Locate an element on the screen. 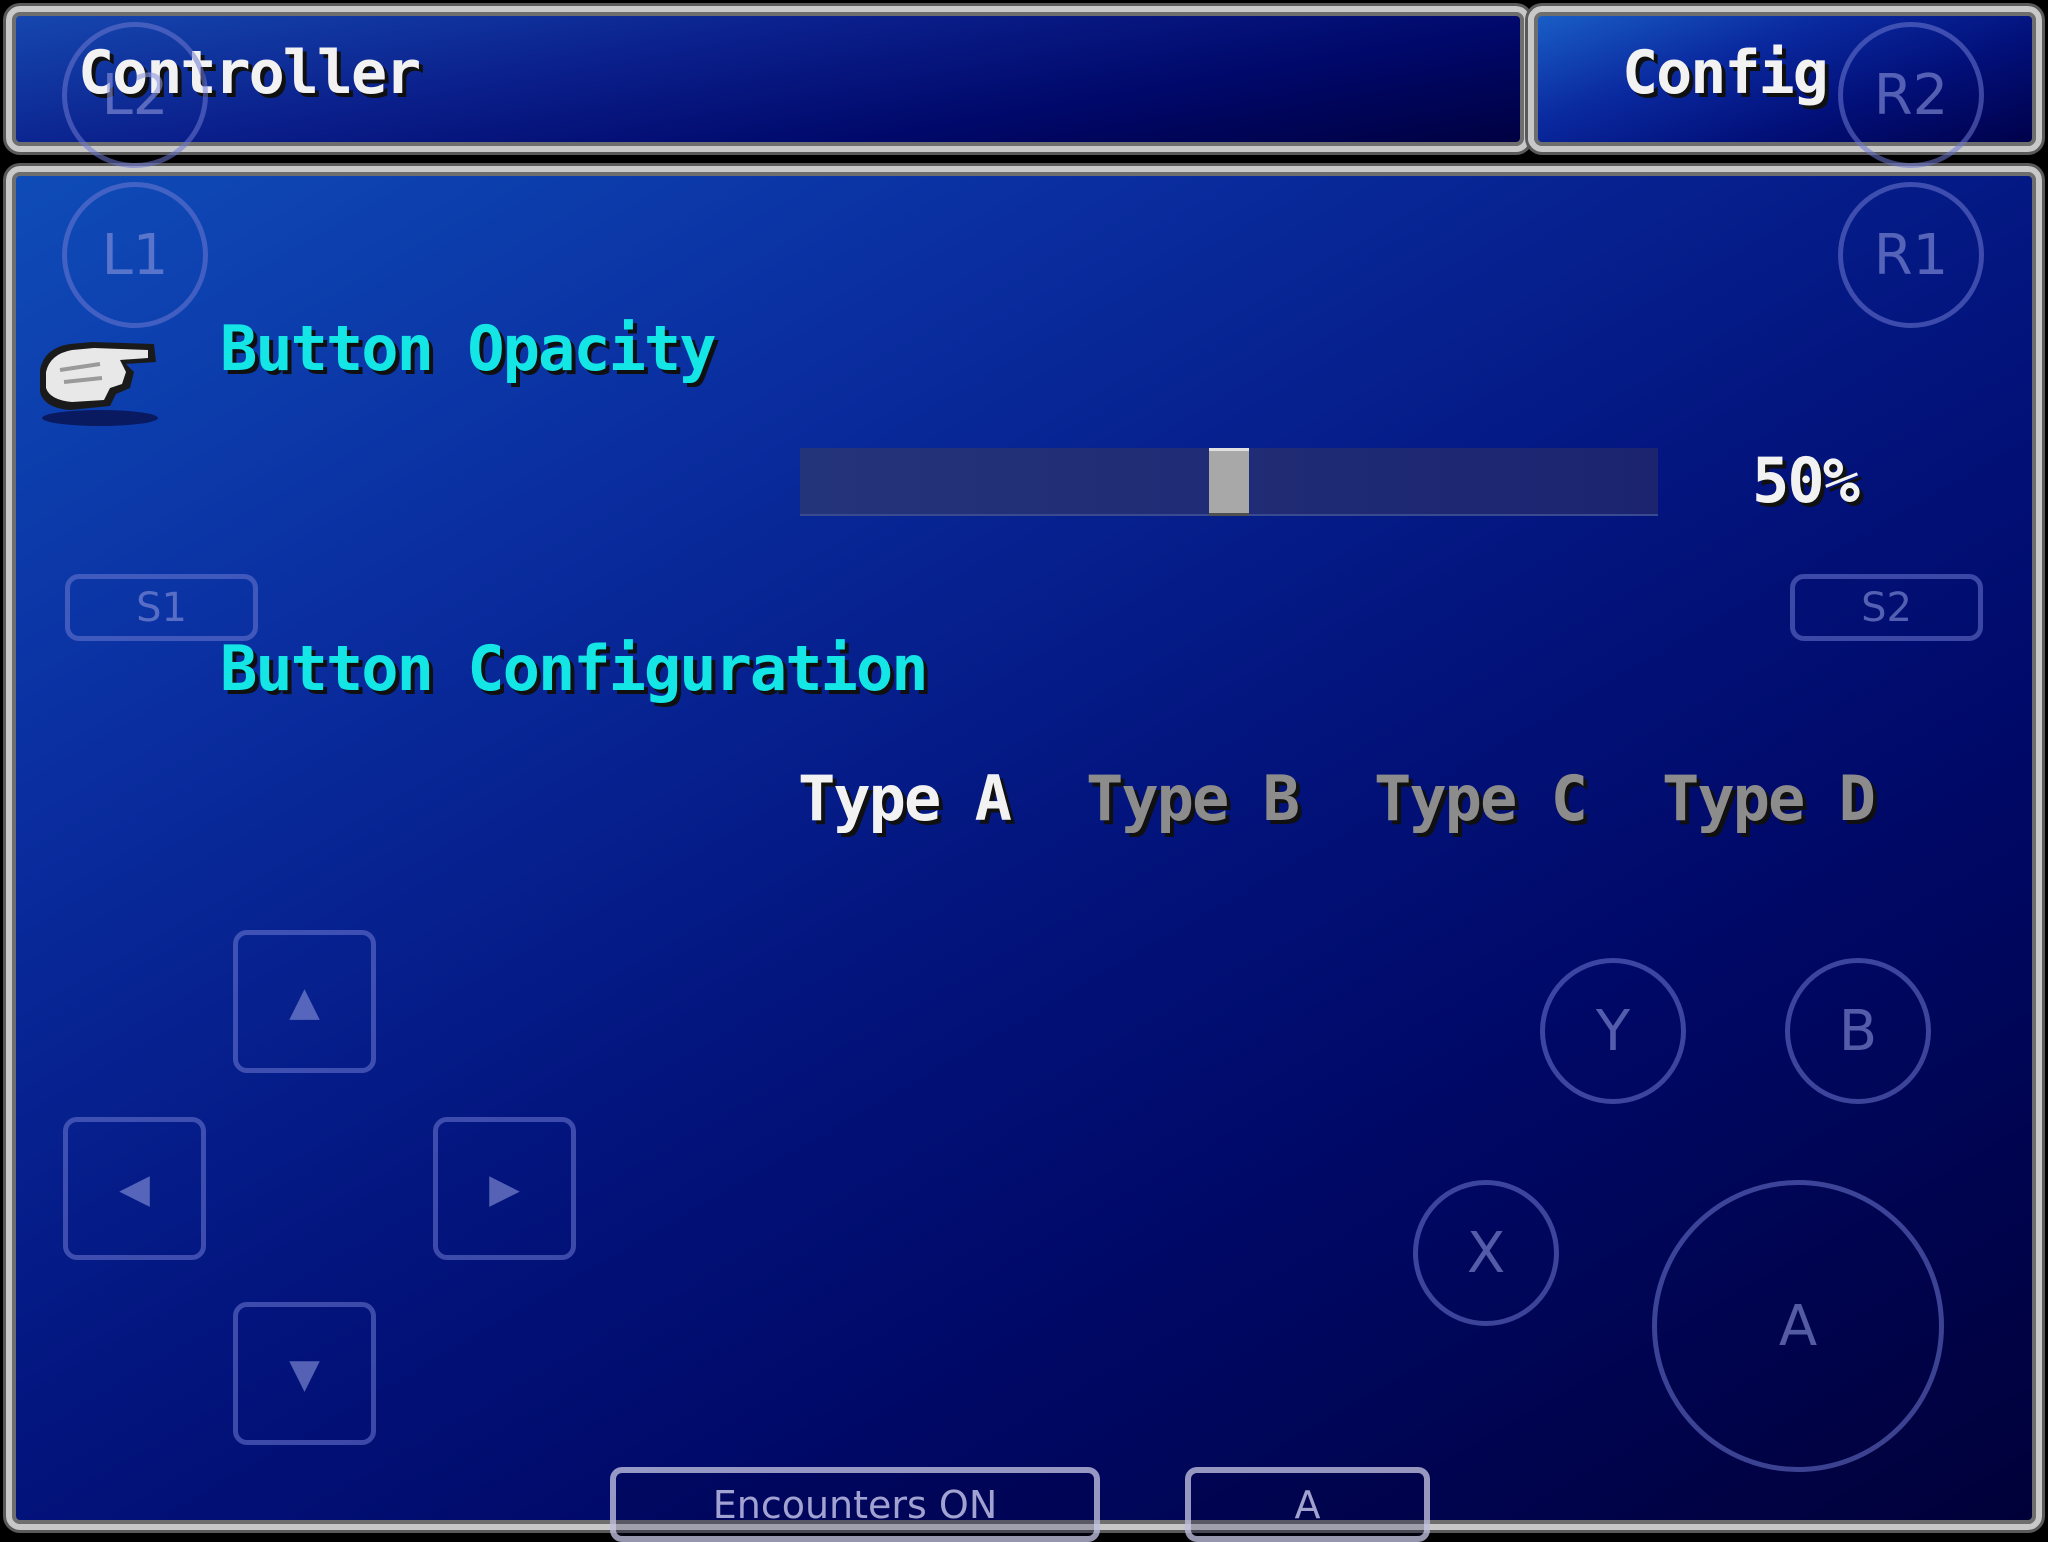 Image resolution: width=2048 pixels, height=1542 pixels. pointing-hand-icon is located at coordinates (99, 384).